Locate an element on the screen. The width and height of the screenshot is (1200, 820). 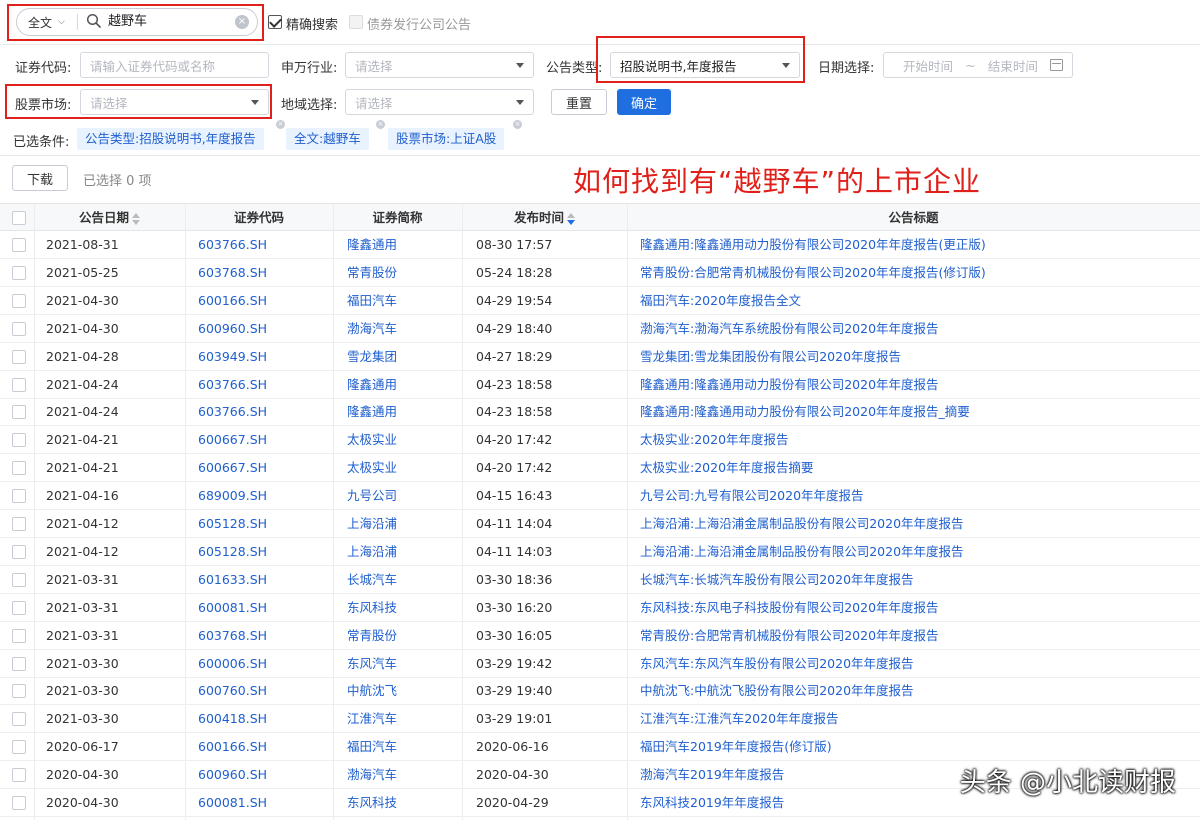
row-code-link: 605128.SH is located at coordinates (232, 523).